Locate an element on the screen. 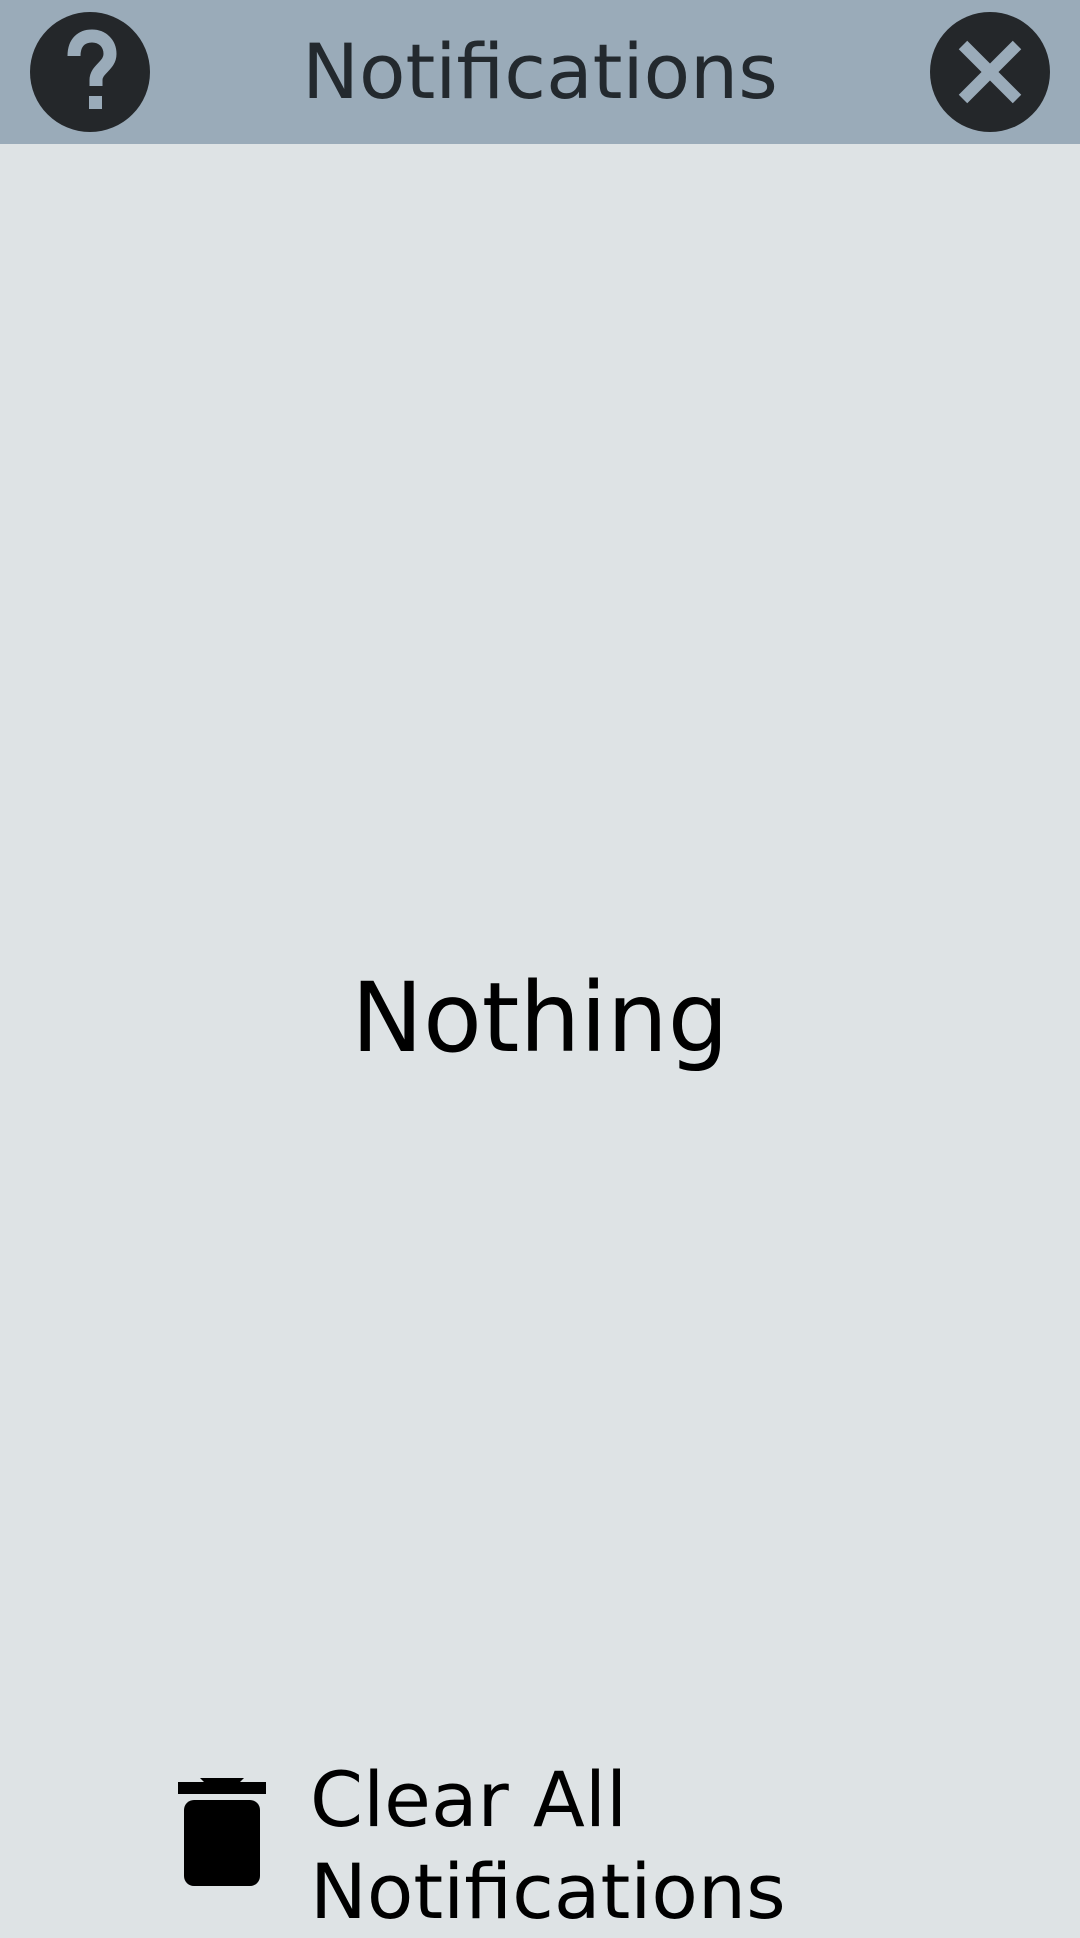 This screenshot has width=1080, height=1938. clear-all-label: Clear All Notifications is located at coordinates (548, 1845).